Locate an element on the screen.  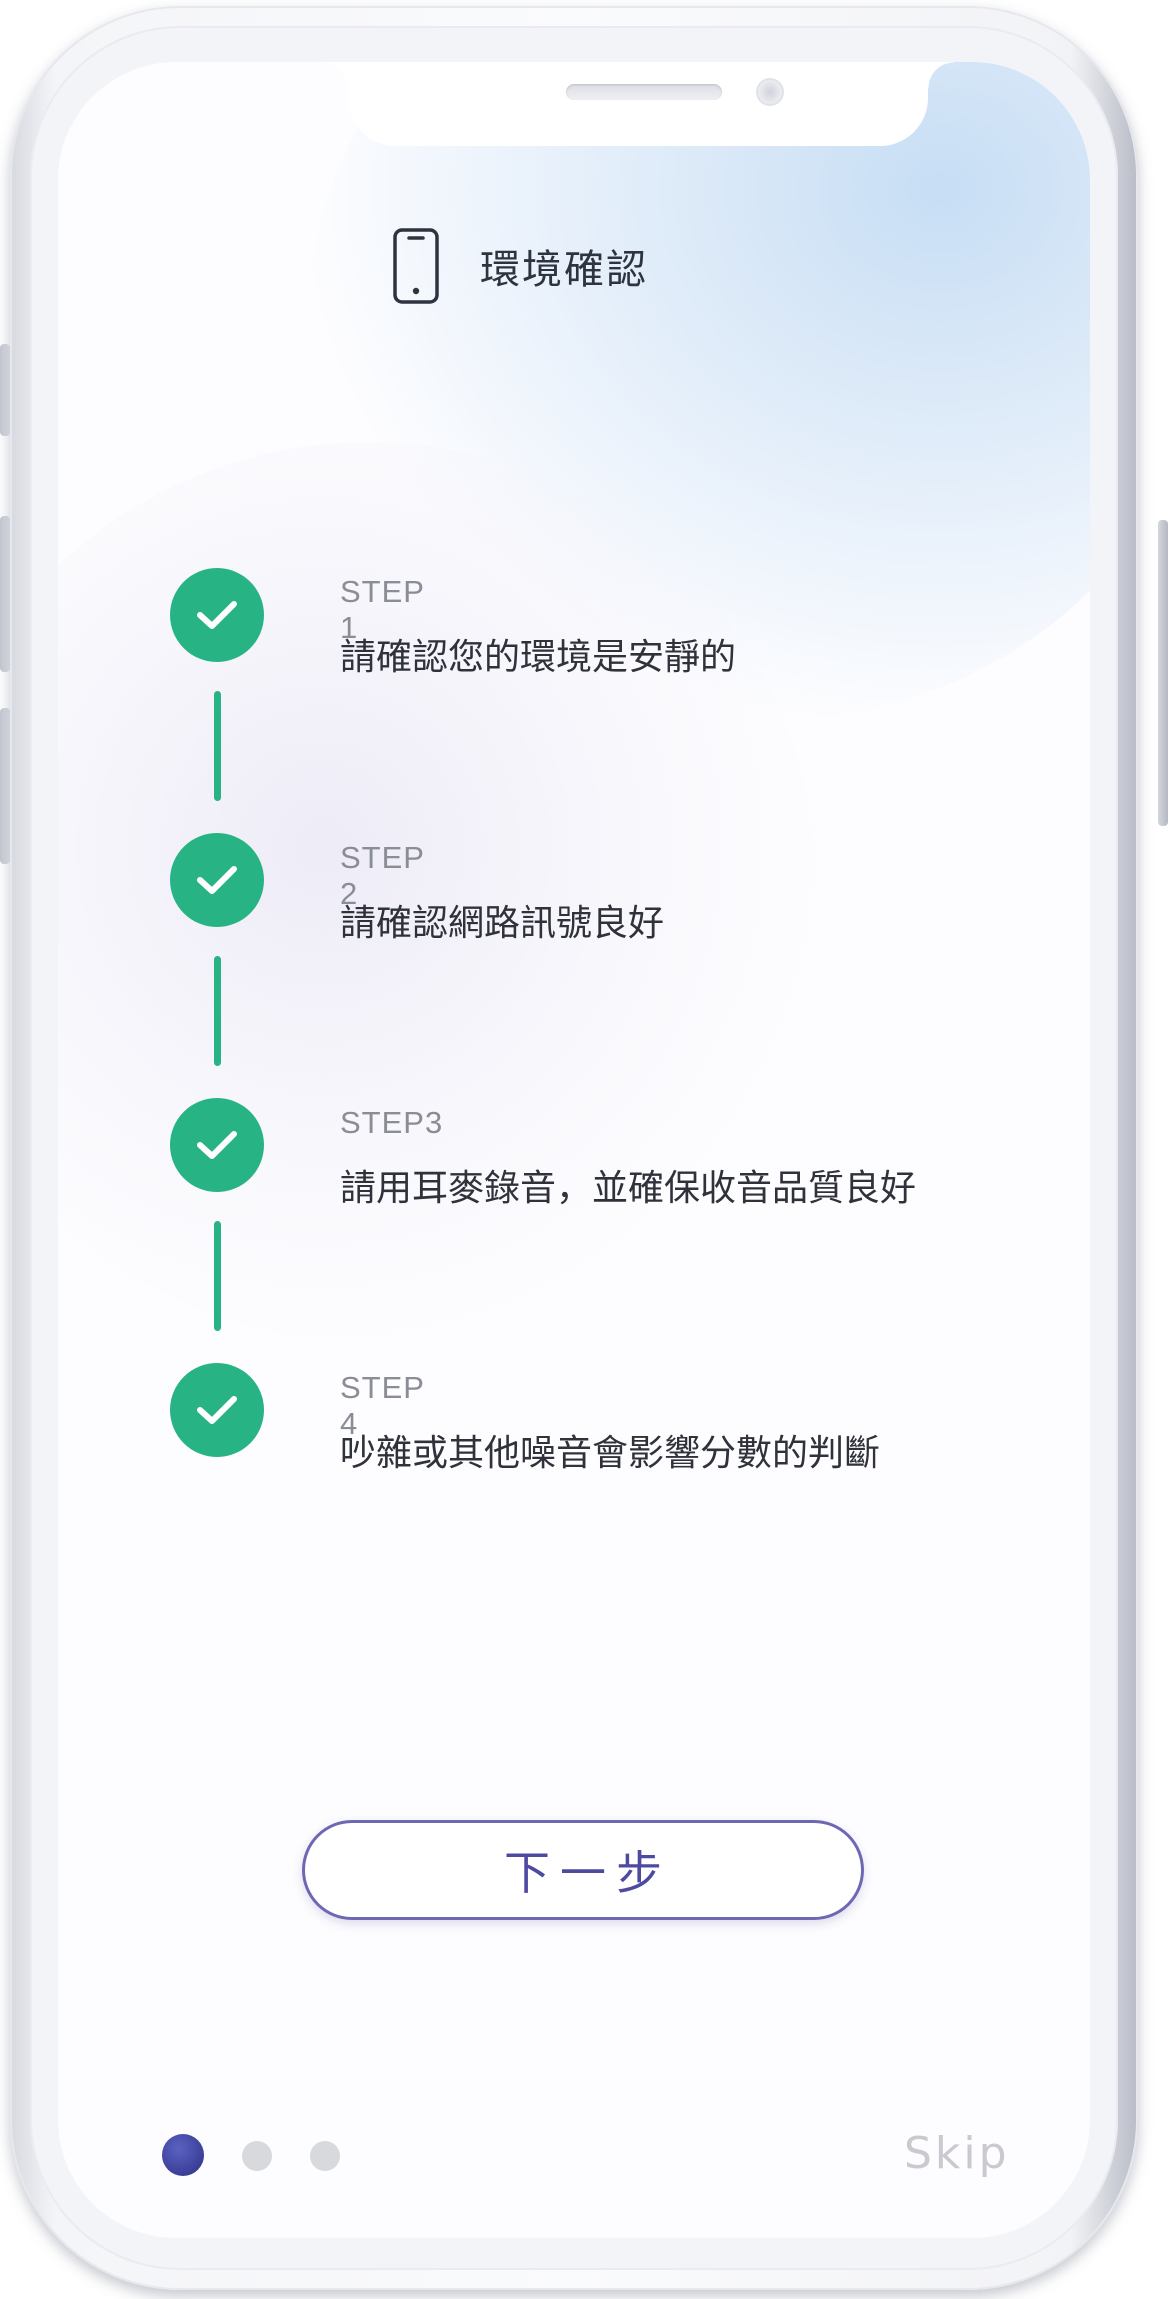
next-step-button: 下一步 is located at coordinates (583, 1870).